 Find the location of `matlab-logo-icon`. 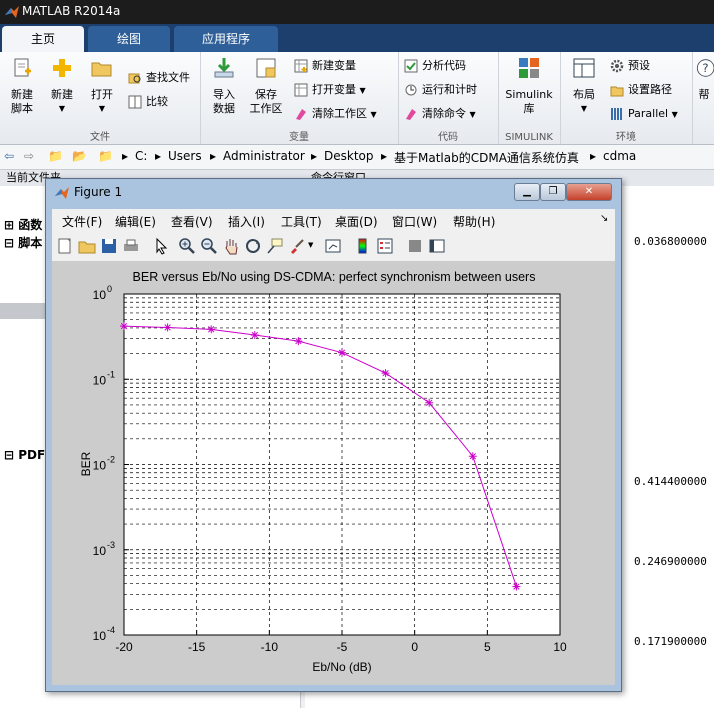

matlab-logo-icon is located at coordinates (62, 193).